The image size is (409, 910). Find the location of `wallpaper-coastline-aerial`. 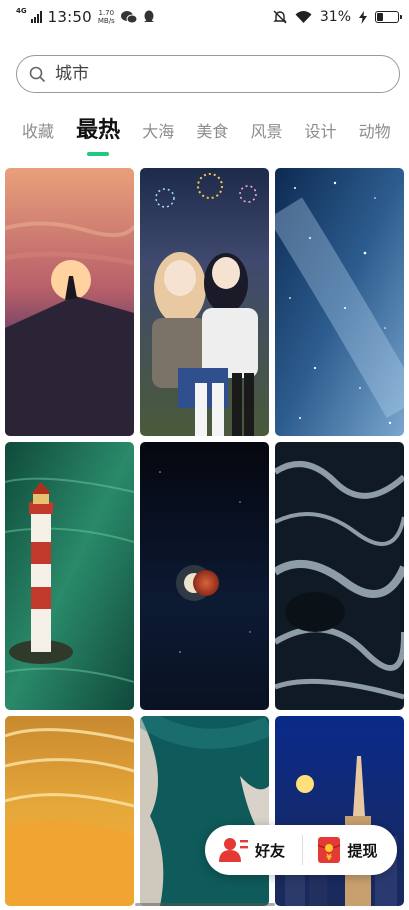

wallpaper-coastline-aerial is located at coordinates (204, 811).